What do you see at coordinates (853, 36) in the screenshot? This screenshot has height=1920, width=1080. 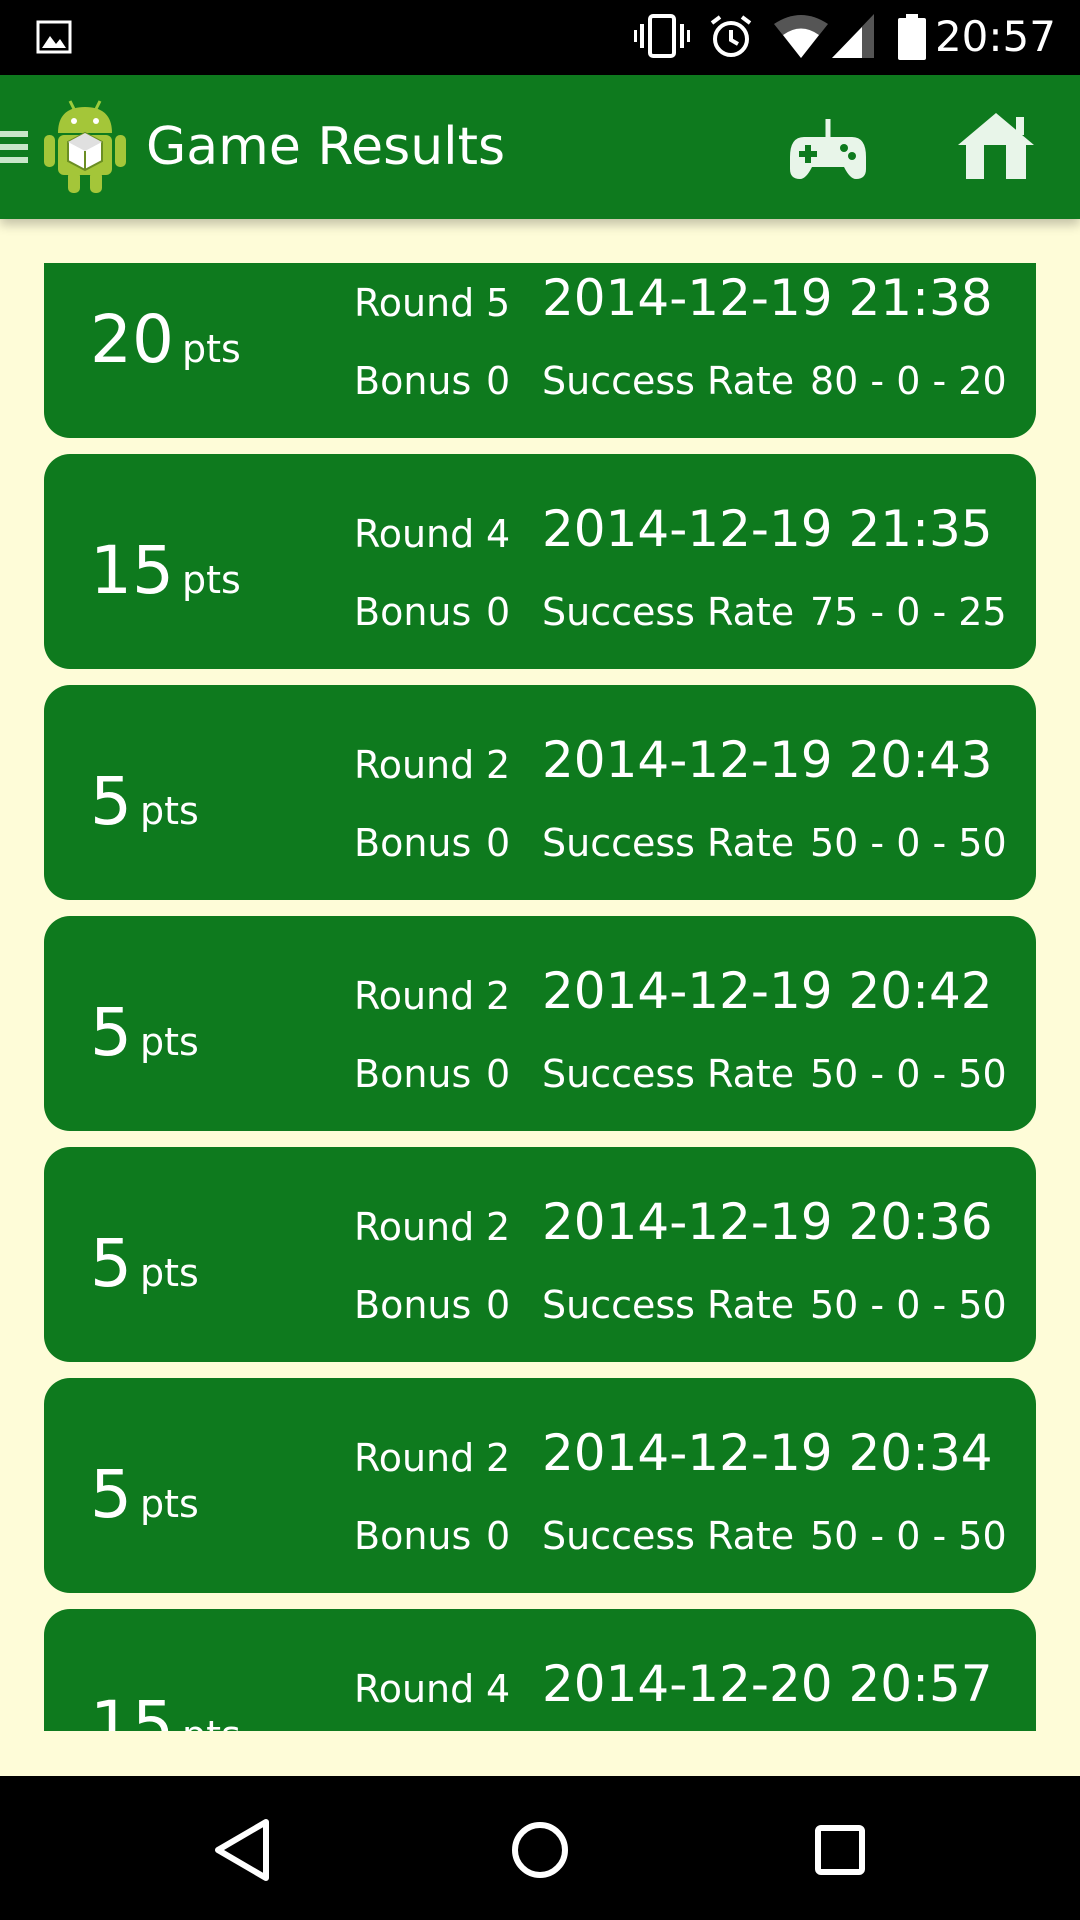 I see `signal-icon` at bounding box center [853, 36].